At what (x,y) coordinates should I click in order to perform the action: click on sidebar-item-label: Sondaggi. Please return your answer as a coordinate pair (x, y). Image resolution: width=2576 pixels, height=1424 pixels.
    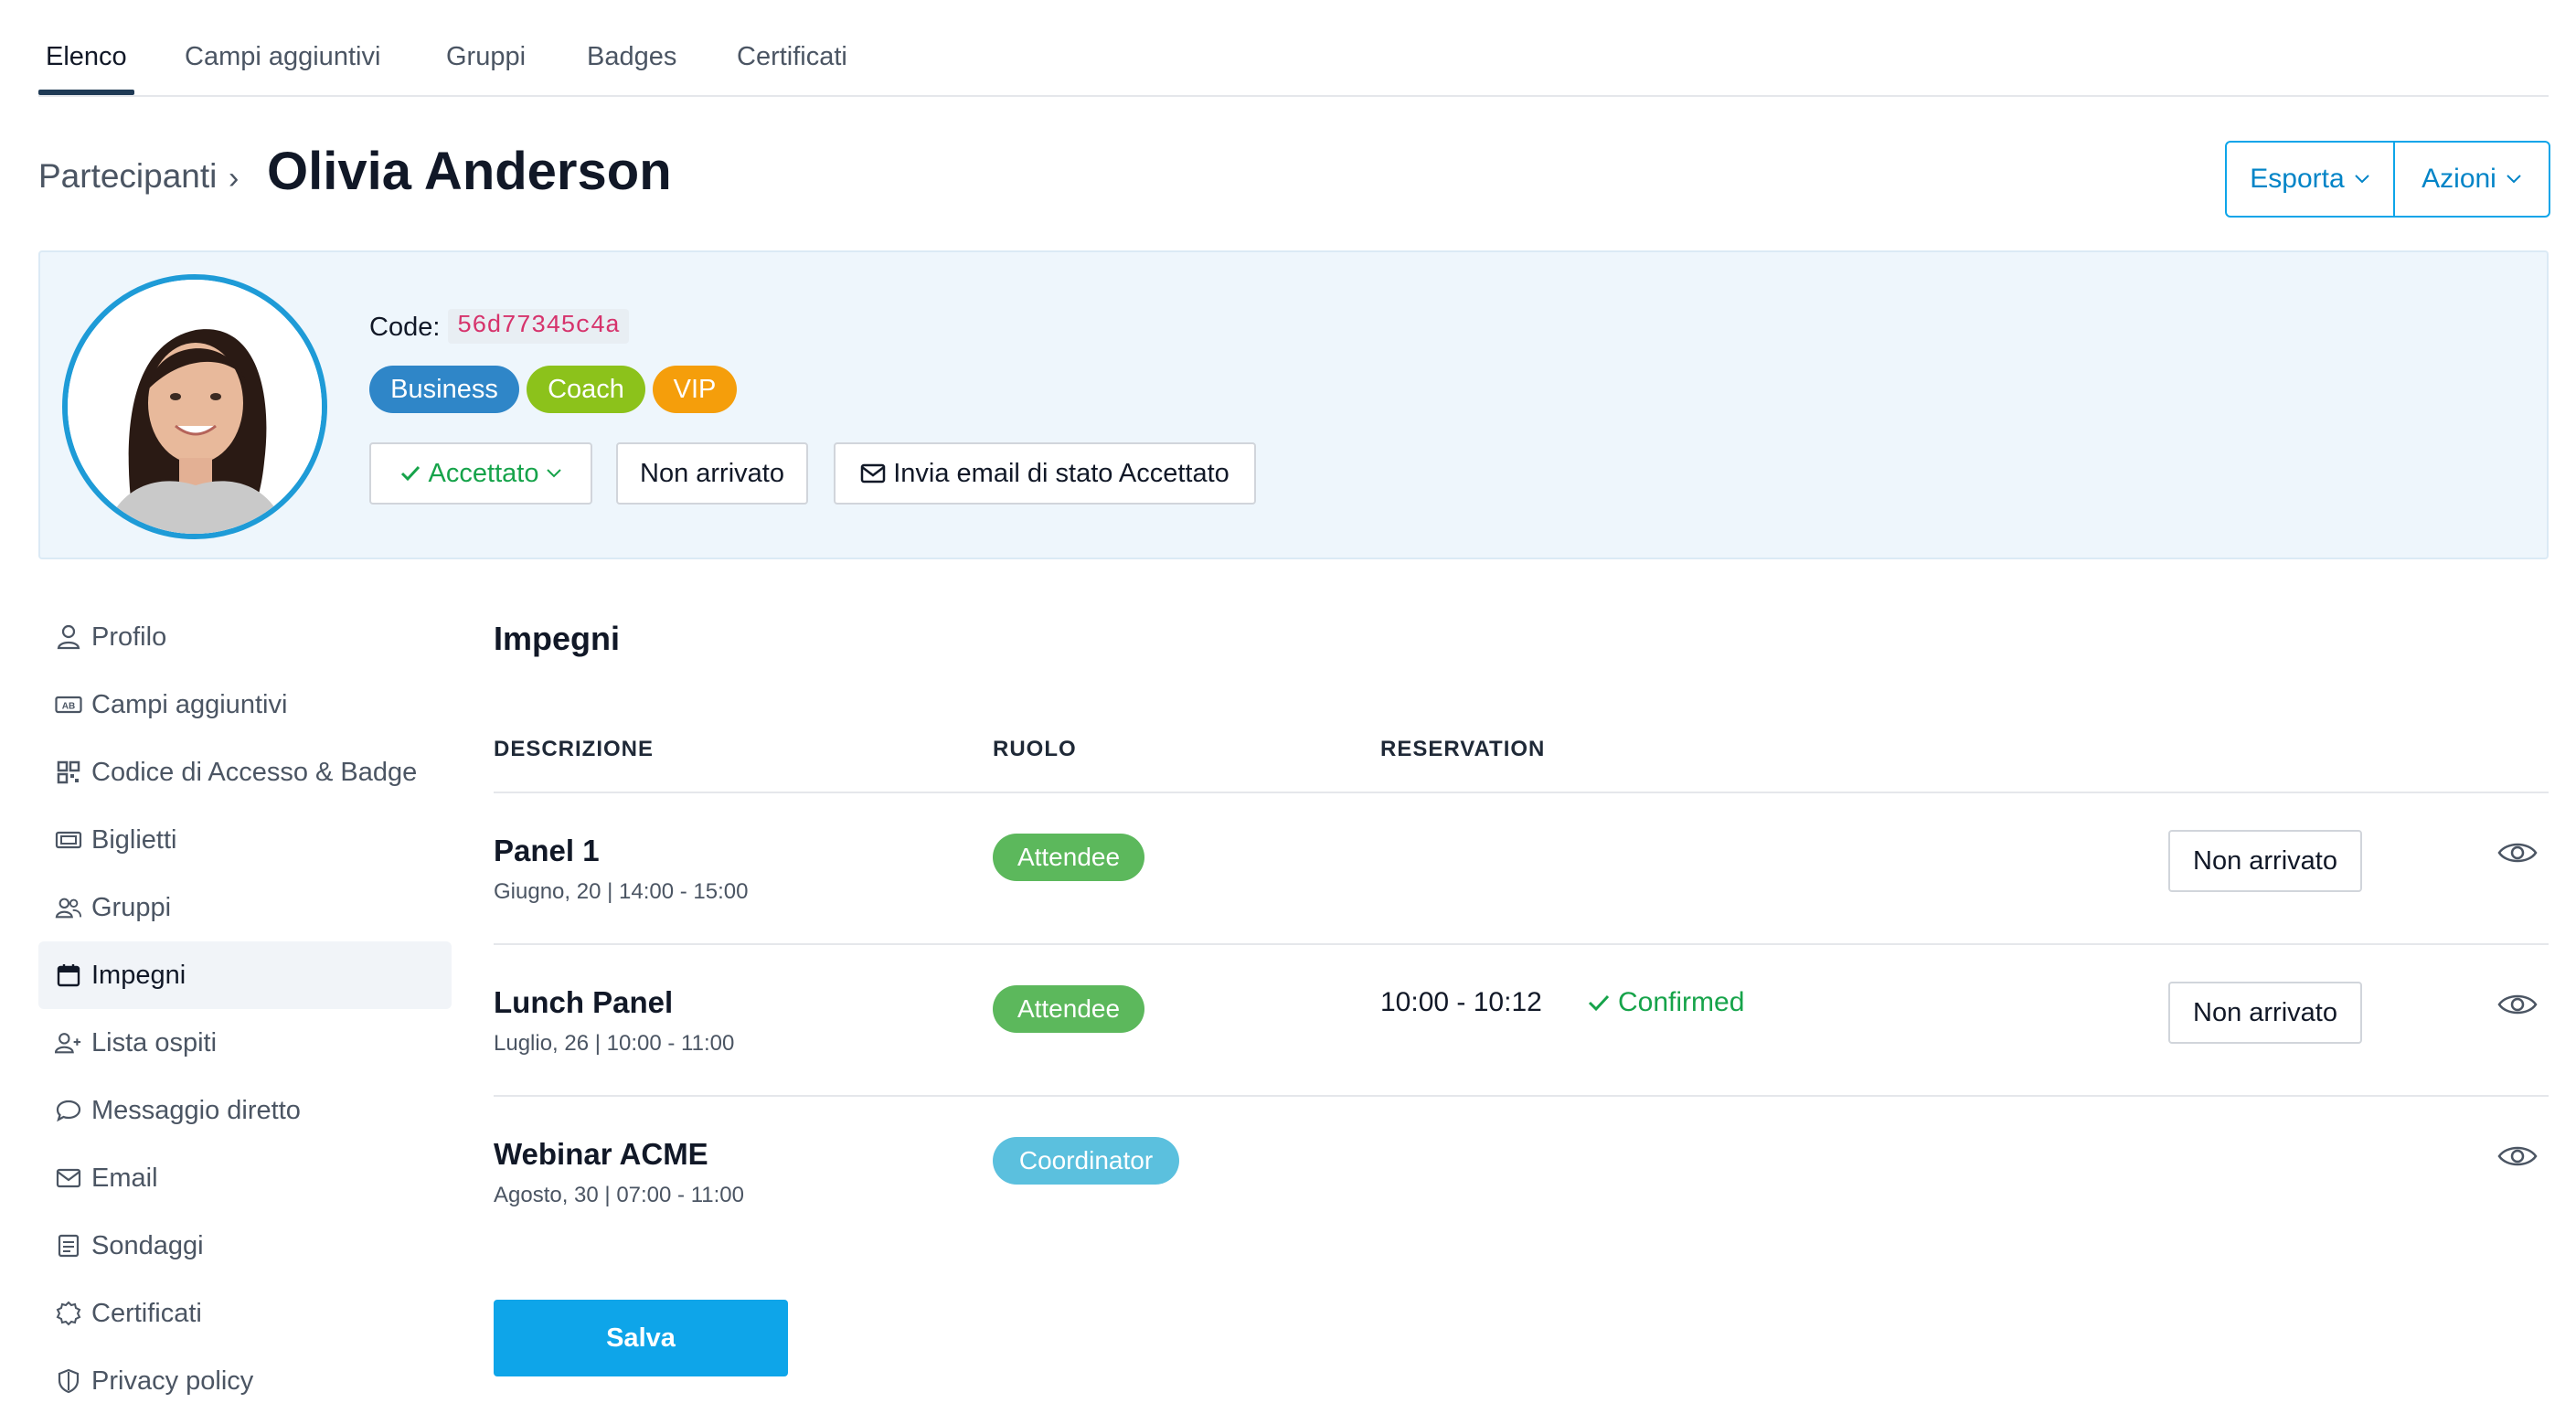
    Looking at the image, I should click on (148, 1245).